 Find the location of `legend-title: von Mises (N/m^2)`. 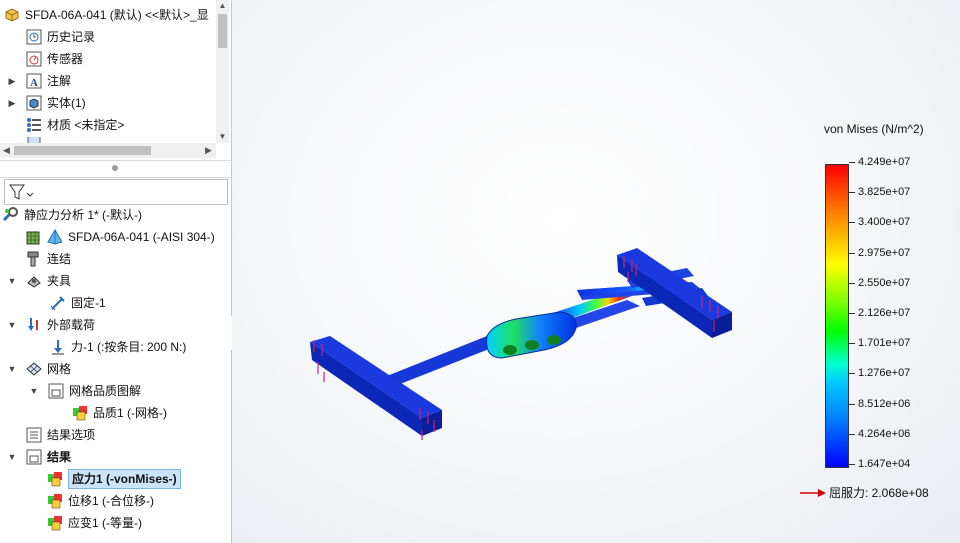

legend-title: von Mises (N/m^2) is located at coordinates (874, 129).